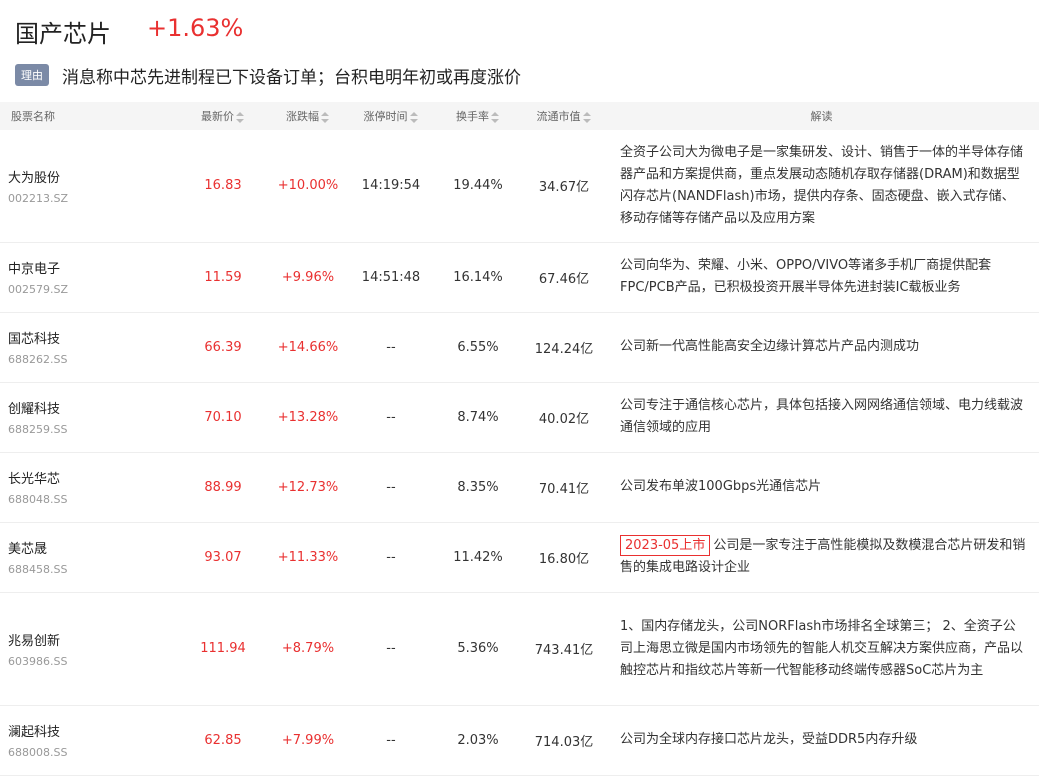 This screenshot has height=776, width=1039. What do you see at coordinates (79, 639) in the screenshot?
I see `stock-name: 兆易创新` at bounding box center [79, 639].